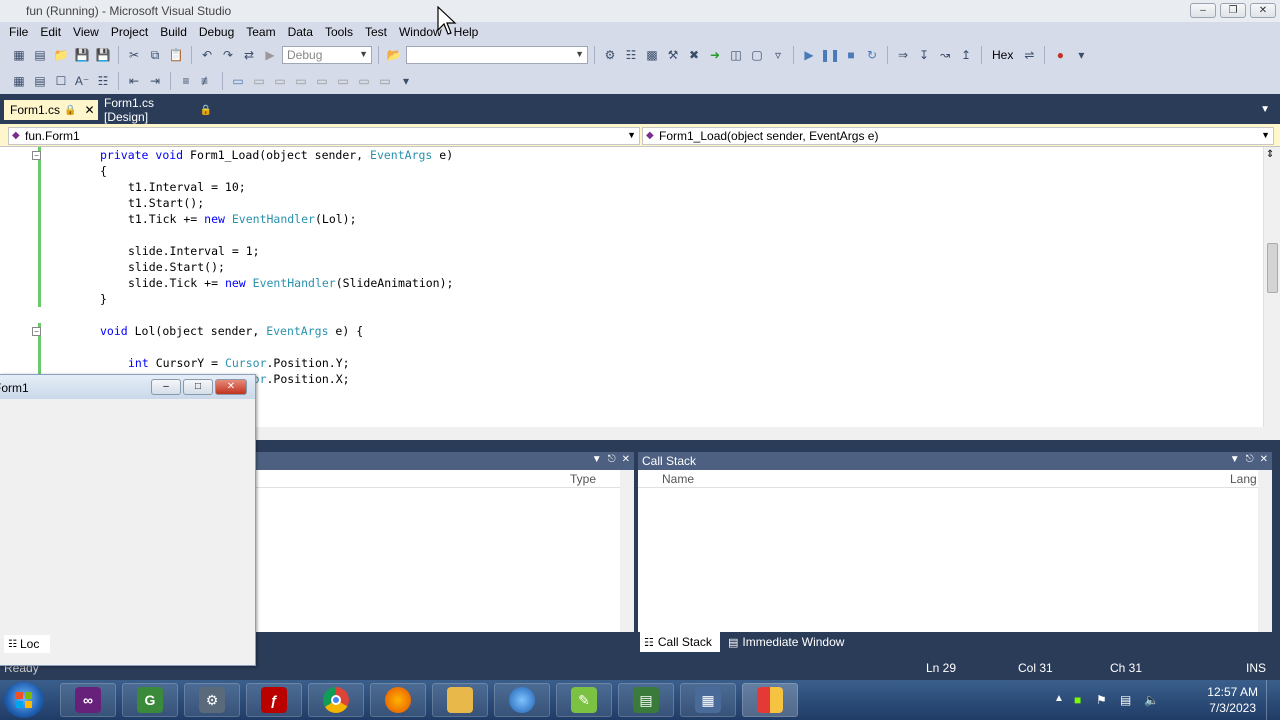 The image size is (1280, 720). What do you see at coordinates (166, 203) in the screenshot?
I see `code-line: t1.Start();` at bounding box center [166, 203].